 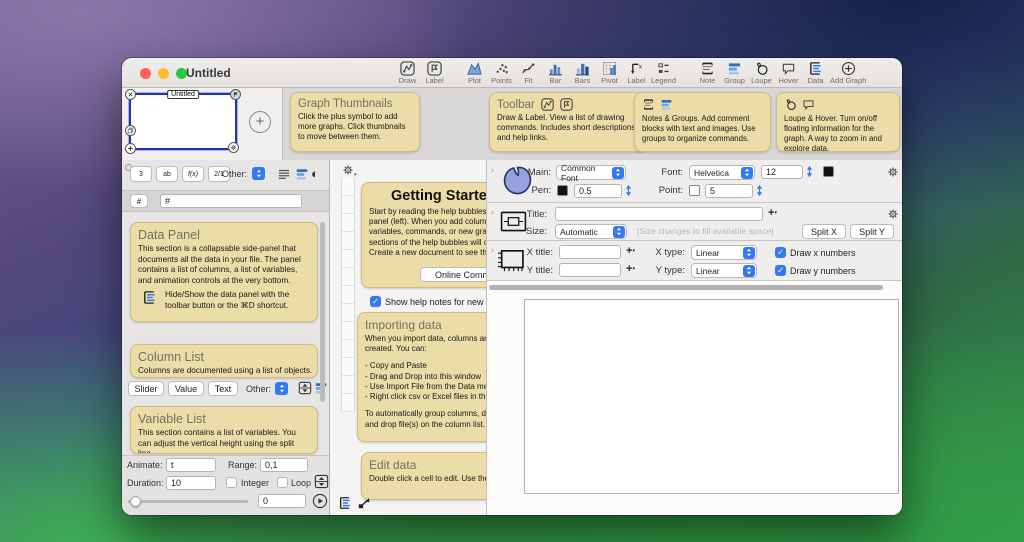 What do you see at coordinates (167, 174) in the screenshot?
I see `add-text-column-button: ab` at bounding box center [167, 174].